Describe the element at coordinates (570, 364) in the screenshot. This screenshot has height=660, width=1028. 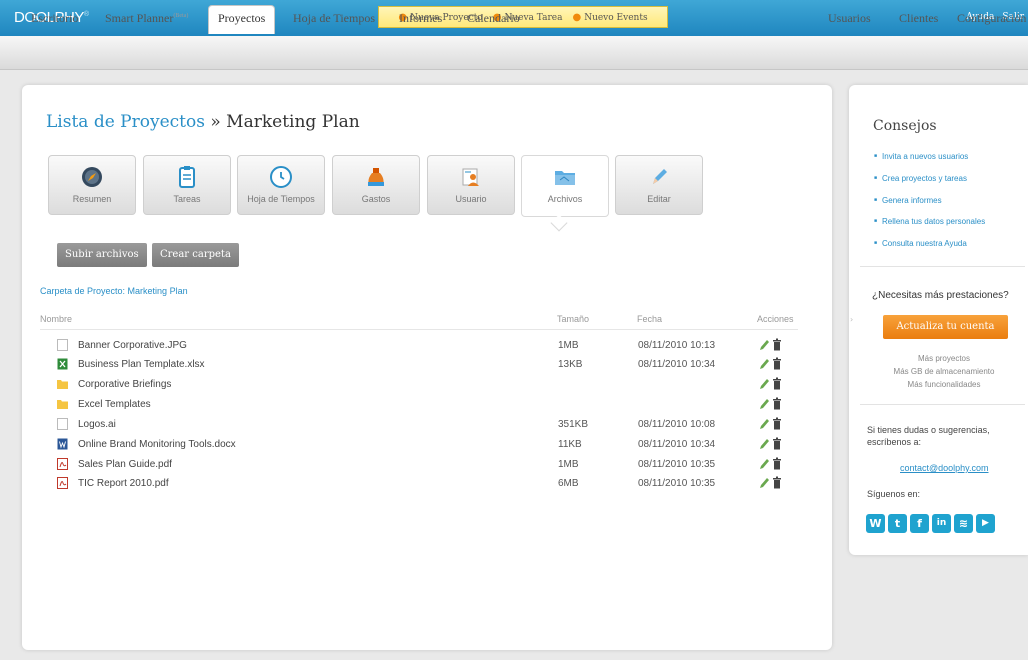
I see `file-size: 13KB` at that location.